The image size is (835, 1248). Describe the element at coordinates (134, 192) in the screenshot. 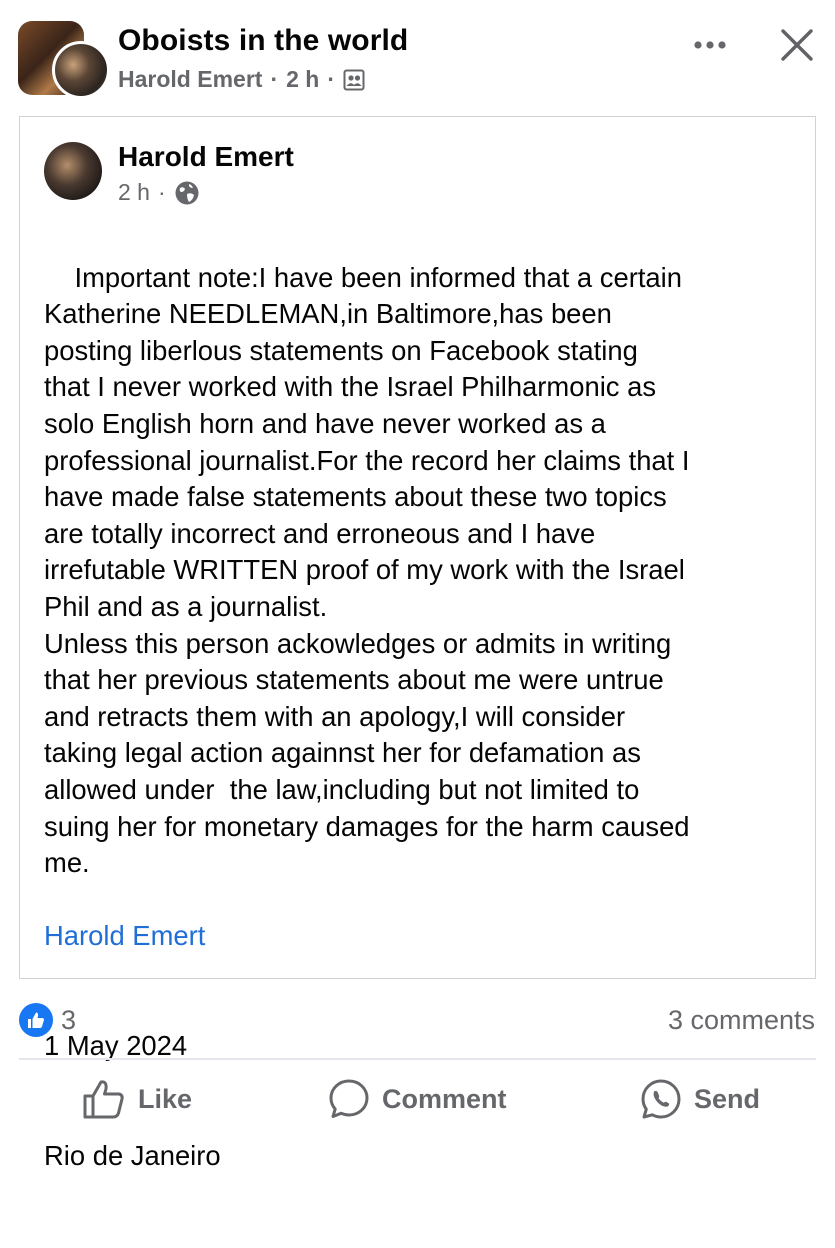

I see `shared-post-time: 2 h` at that location.